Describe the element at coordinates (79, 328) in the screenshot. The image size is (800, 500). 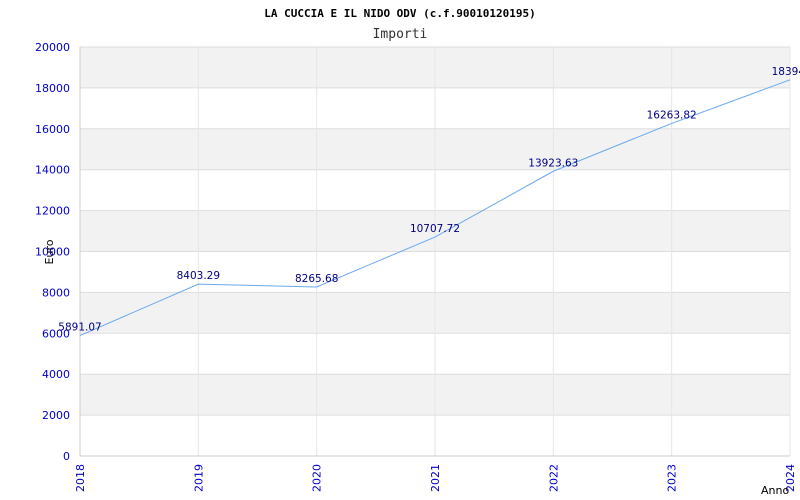
I see `data-label: 5891.07` at that location.